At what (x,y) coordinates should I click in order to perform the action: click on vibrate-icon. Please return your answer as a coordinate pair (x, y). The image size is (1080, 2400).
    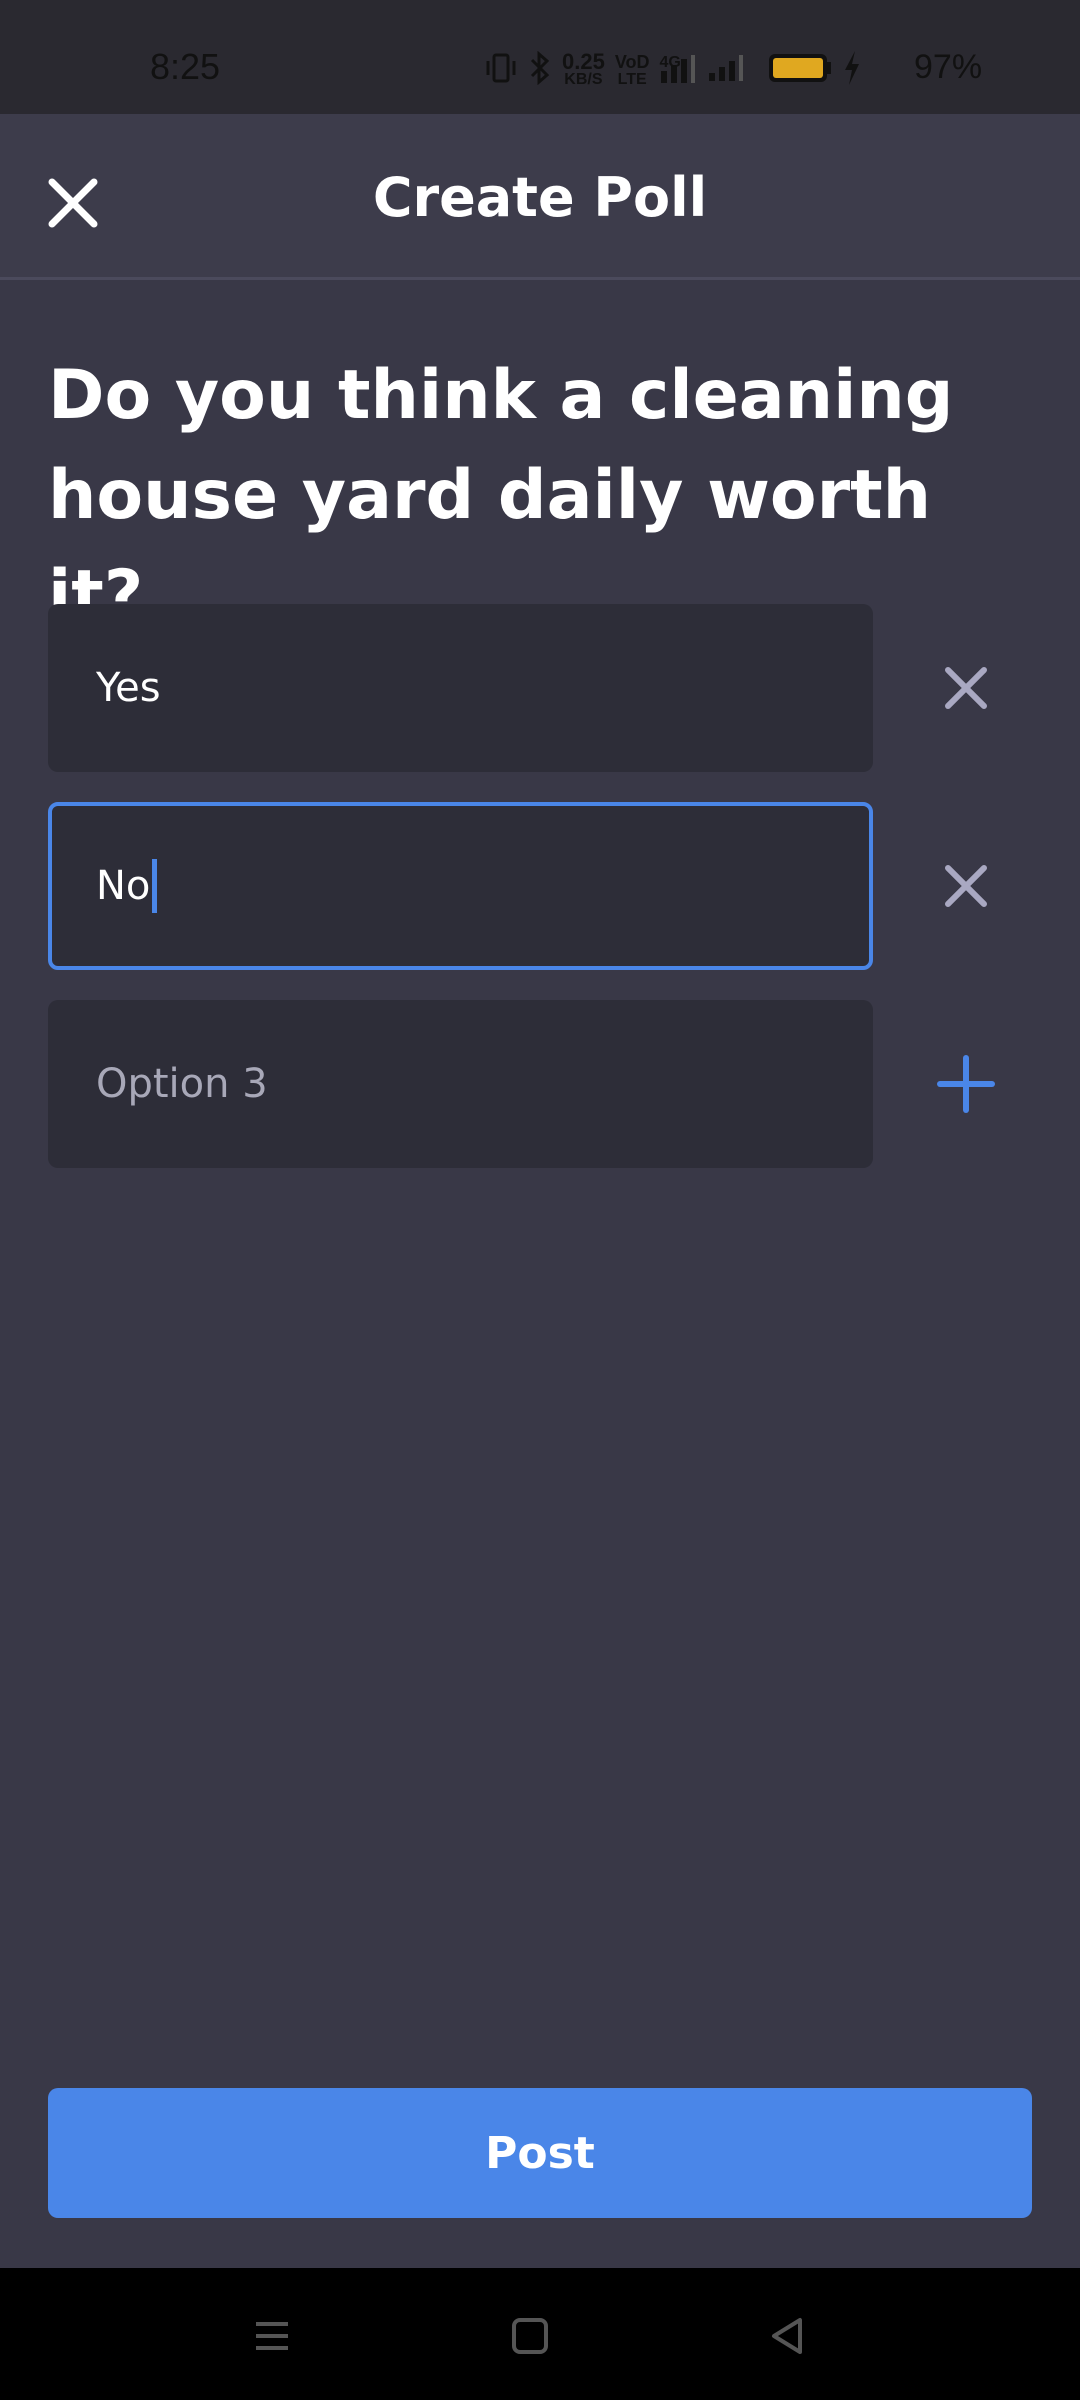
    Looking at the image, I should click on (501, 70).